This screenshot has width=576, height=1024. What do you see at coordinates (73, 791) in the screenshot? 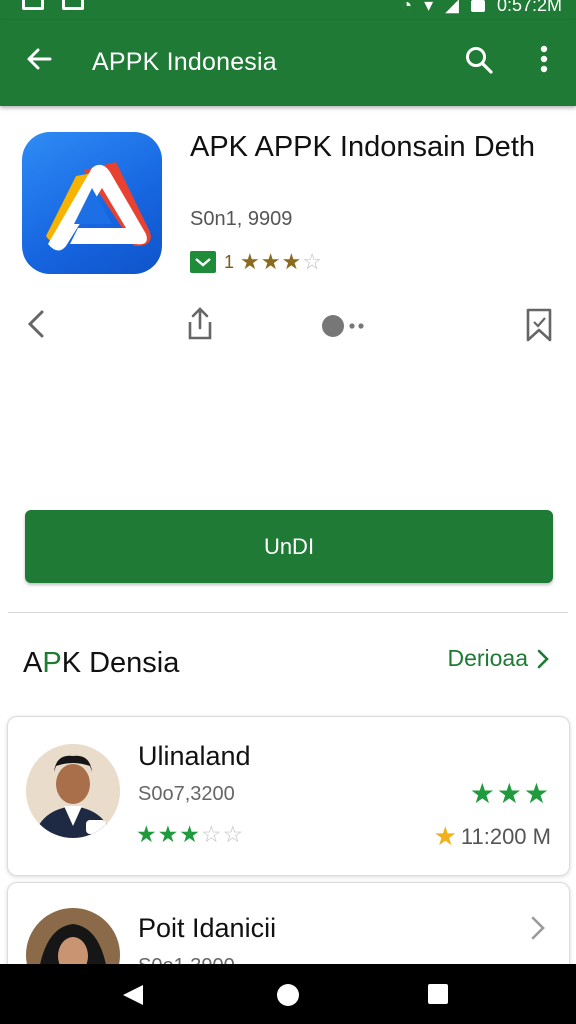
I see `avatar` at bounding box center [73, 791].